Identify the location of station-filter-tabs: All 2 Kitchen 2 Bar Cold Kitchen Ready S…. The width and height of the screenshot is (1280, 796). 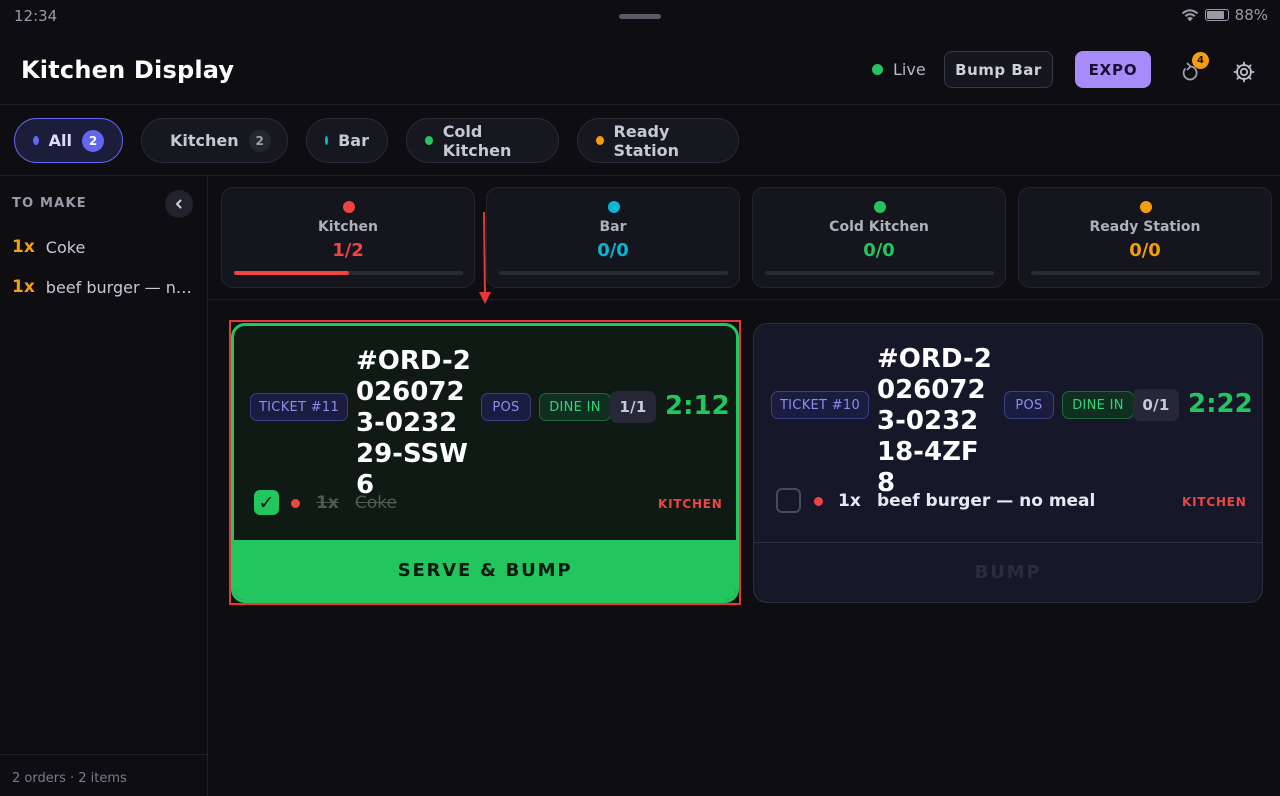
(640, 140).